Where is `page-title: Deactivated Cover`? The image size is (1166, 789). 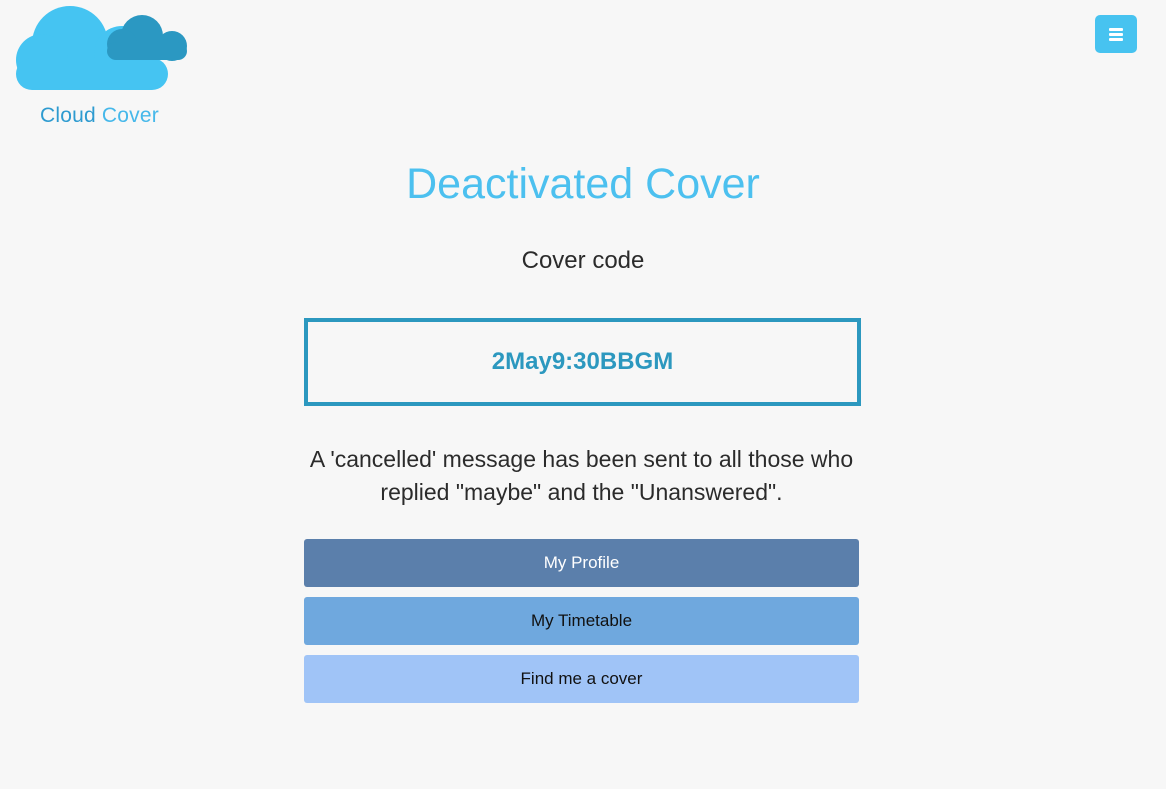
page-title: Deactivated Cover is located at coordinates (583, 184).